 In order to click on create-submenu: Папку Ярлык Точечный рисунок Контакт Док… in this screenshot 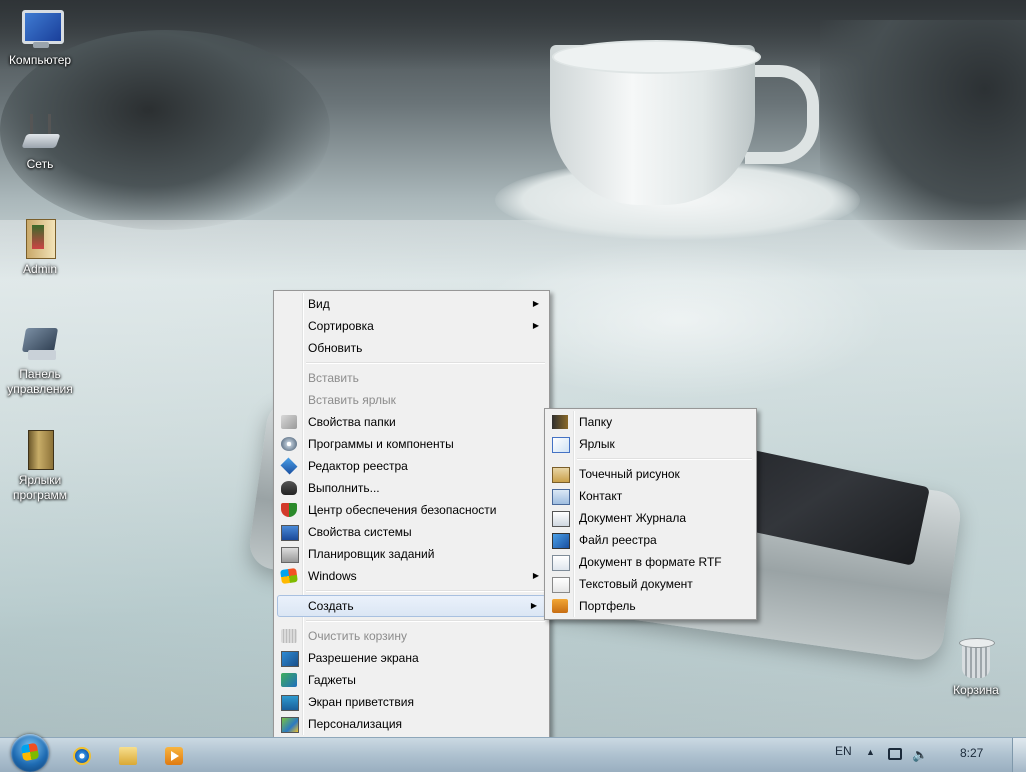, I will do `click(650, 514)`.